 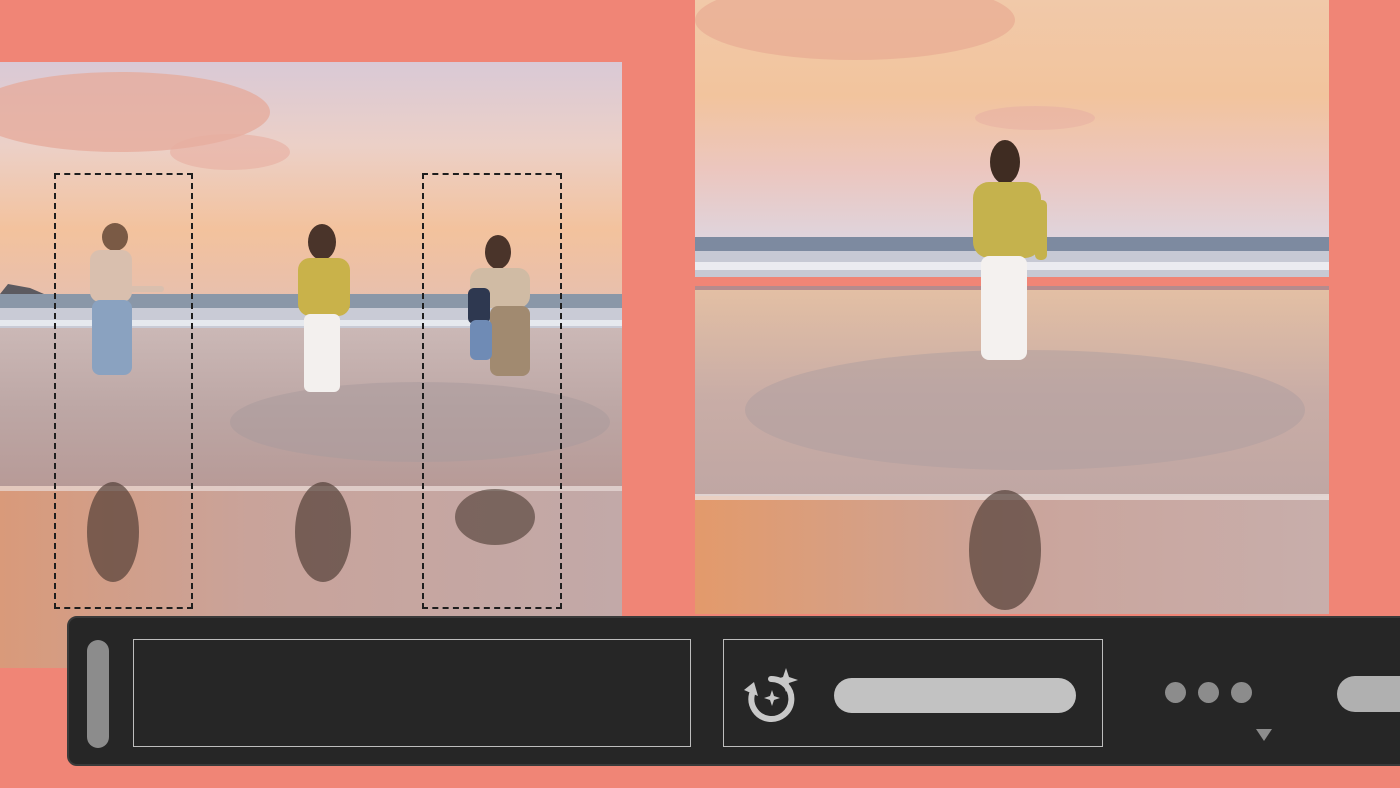 What do you see at coordinates (98, 694) in the screenshot?
I see `toolbar-drag-handle` at bounding box center [98, 694].